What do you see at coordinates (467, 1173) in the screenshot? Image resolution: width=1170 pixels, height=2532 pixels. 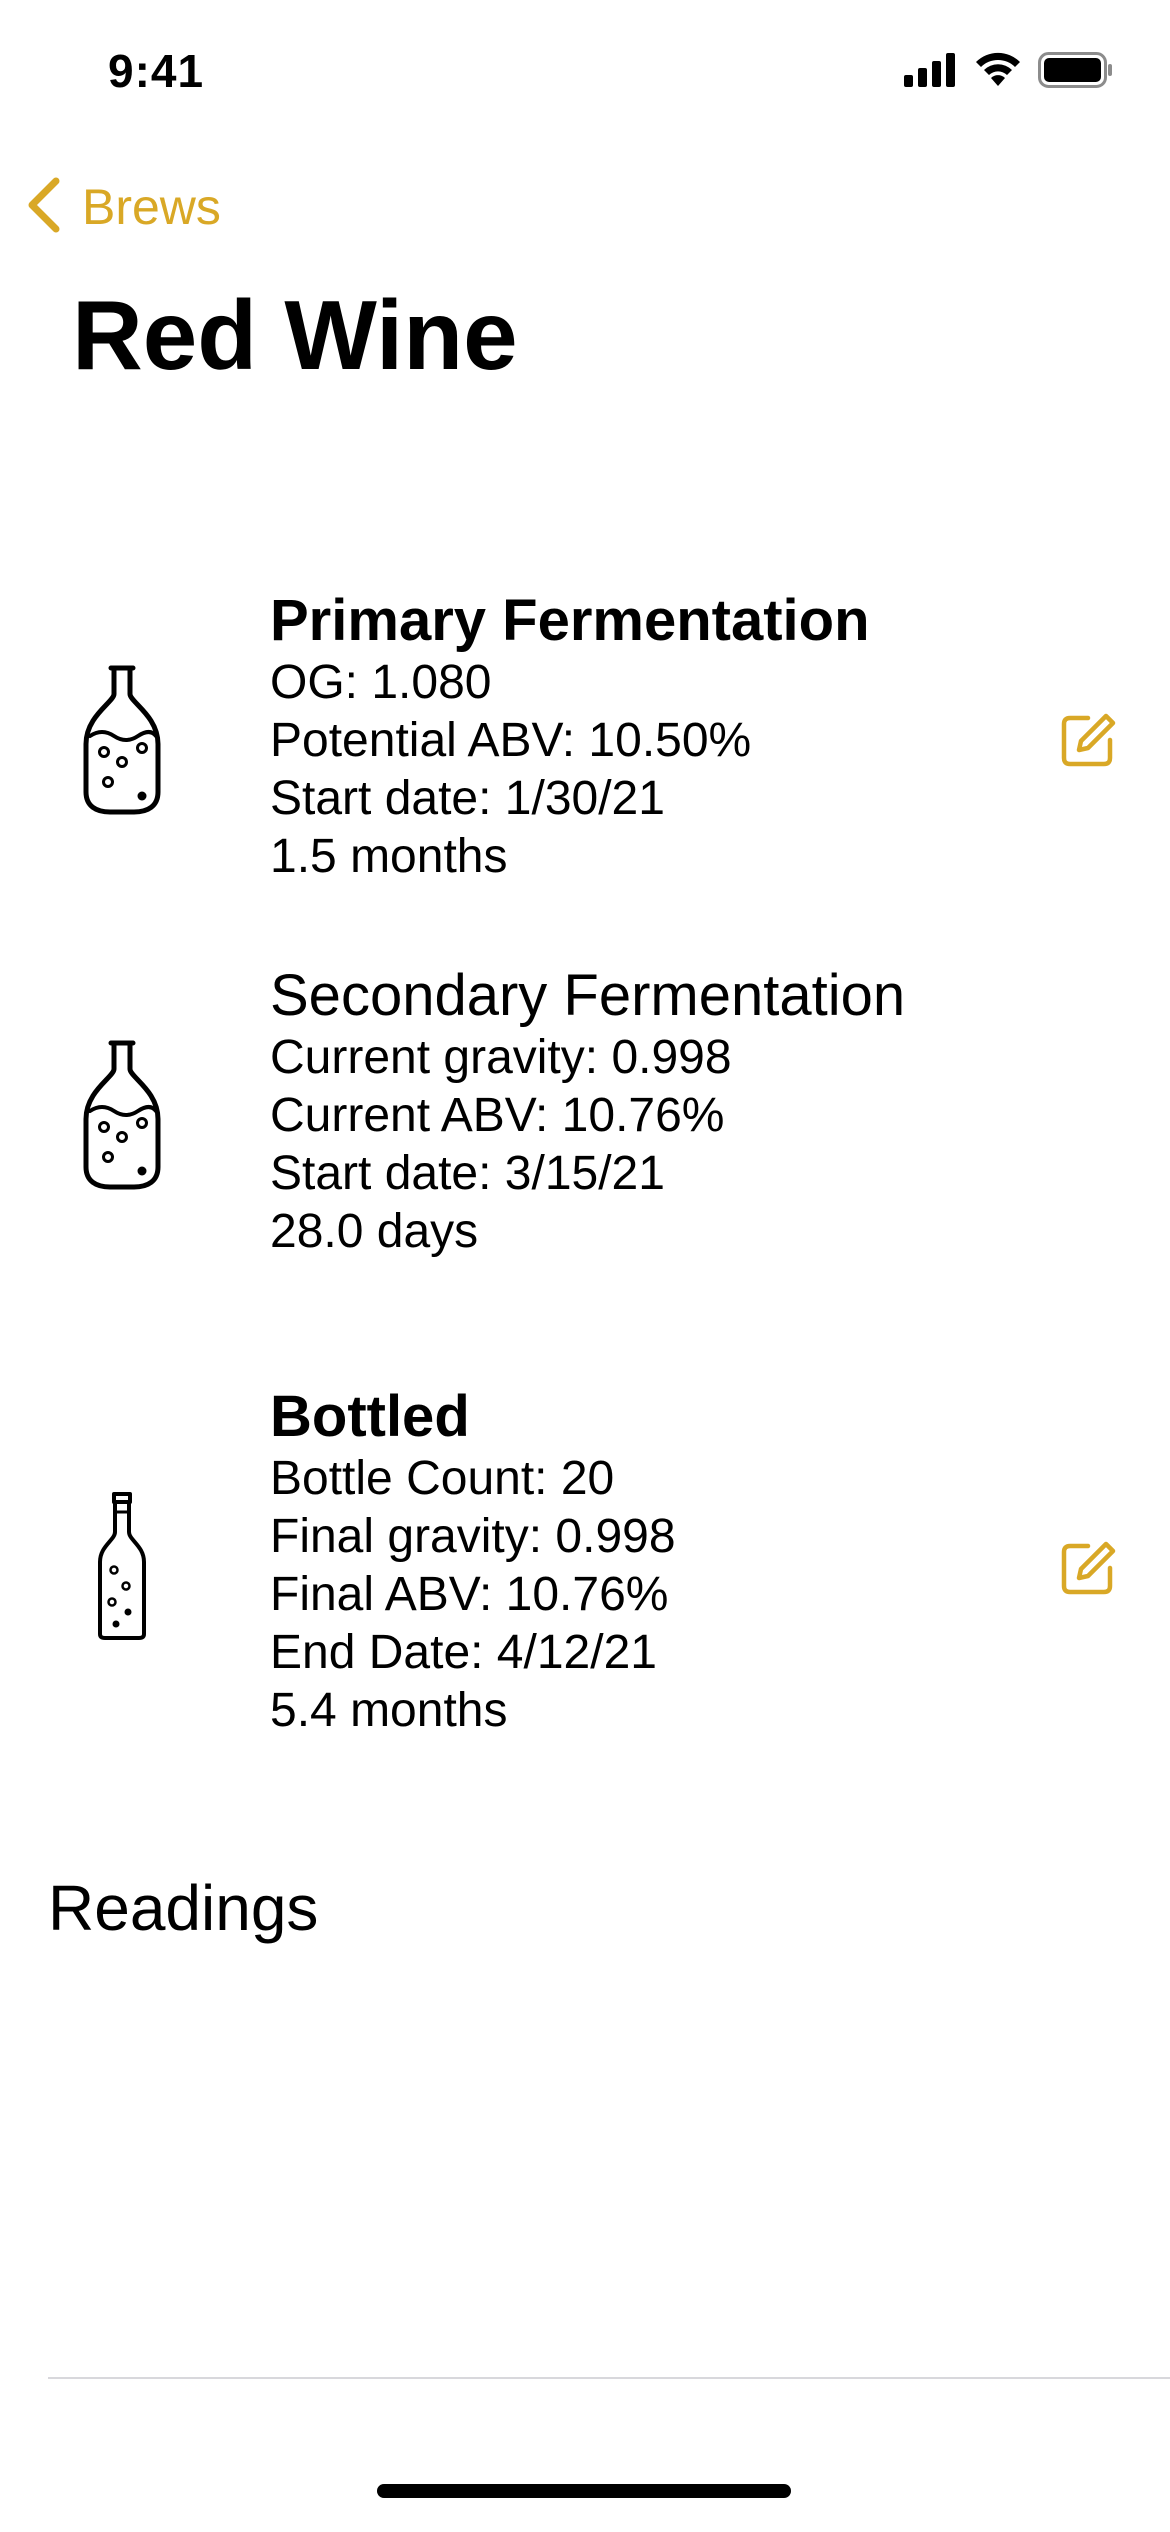 I see `start-date: Start date: 3/15/21` at bounding box center [467, 1173].